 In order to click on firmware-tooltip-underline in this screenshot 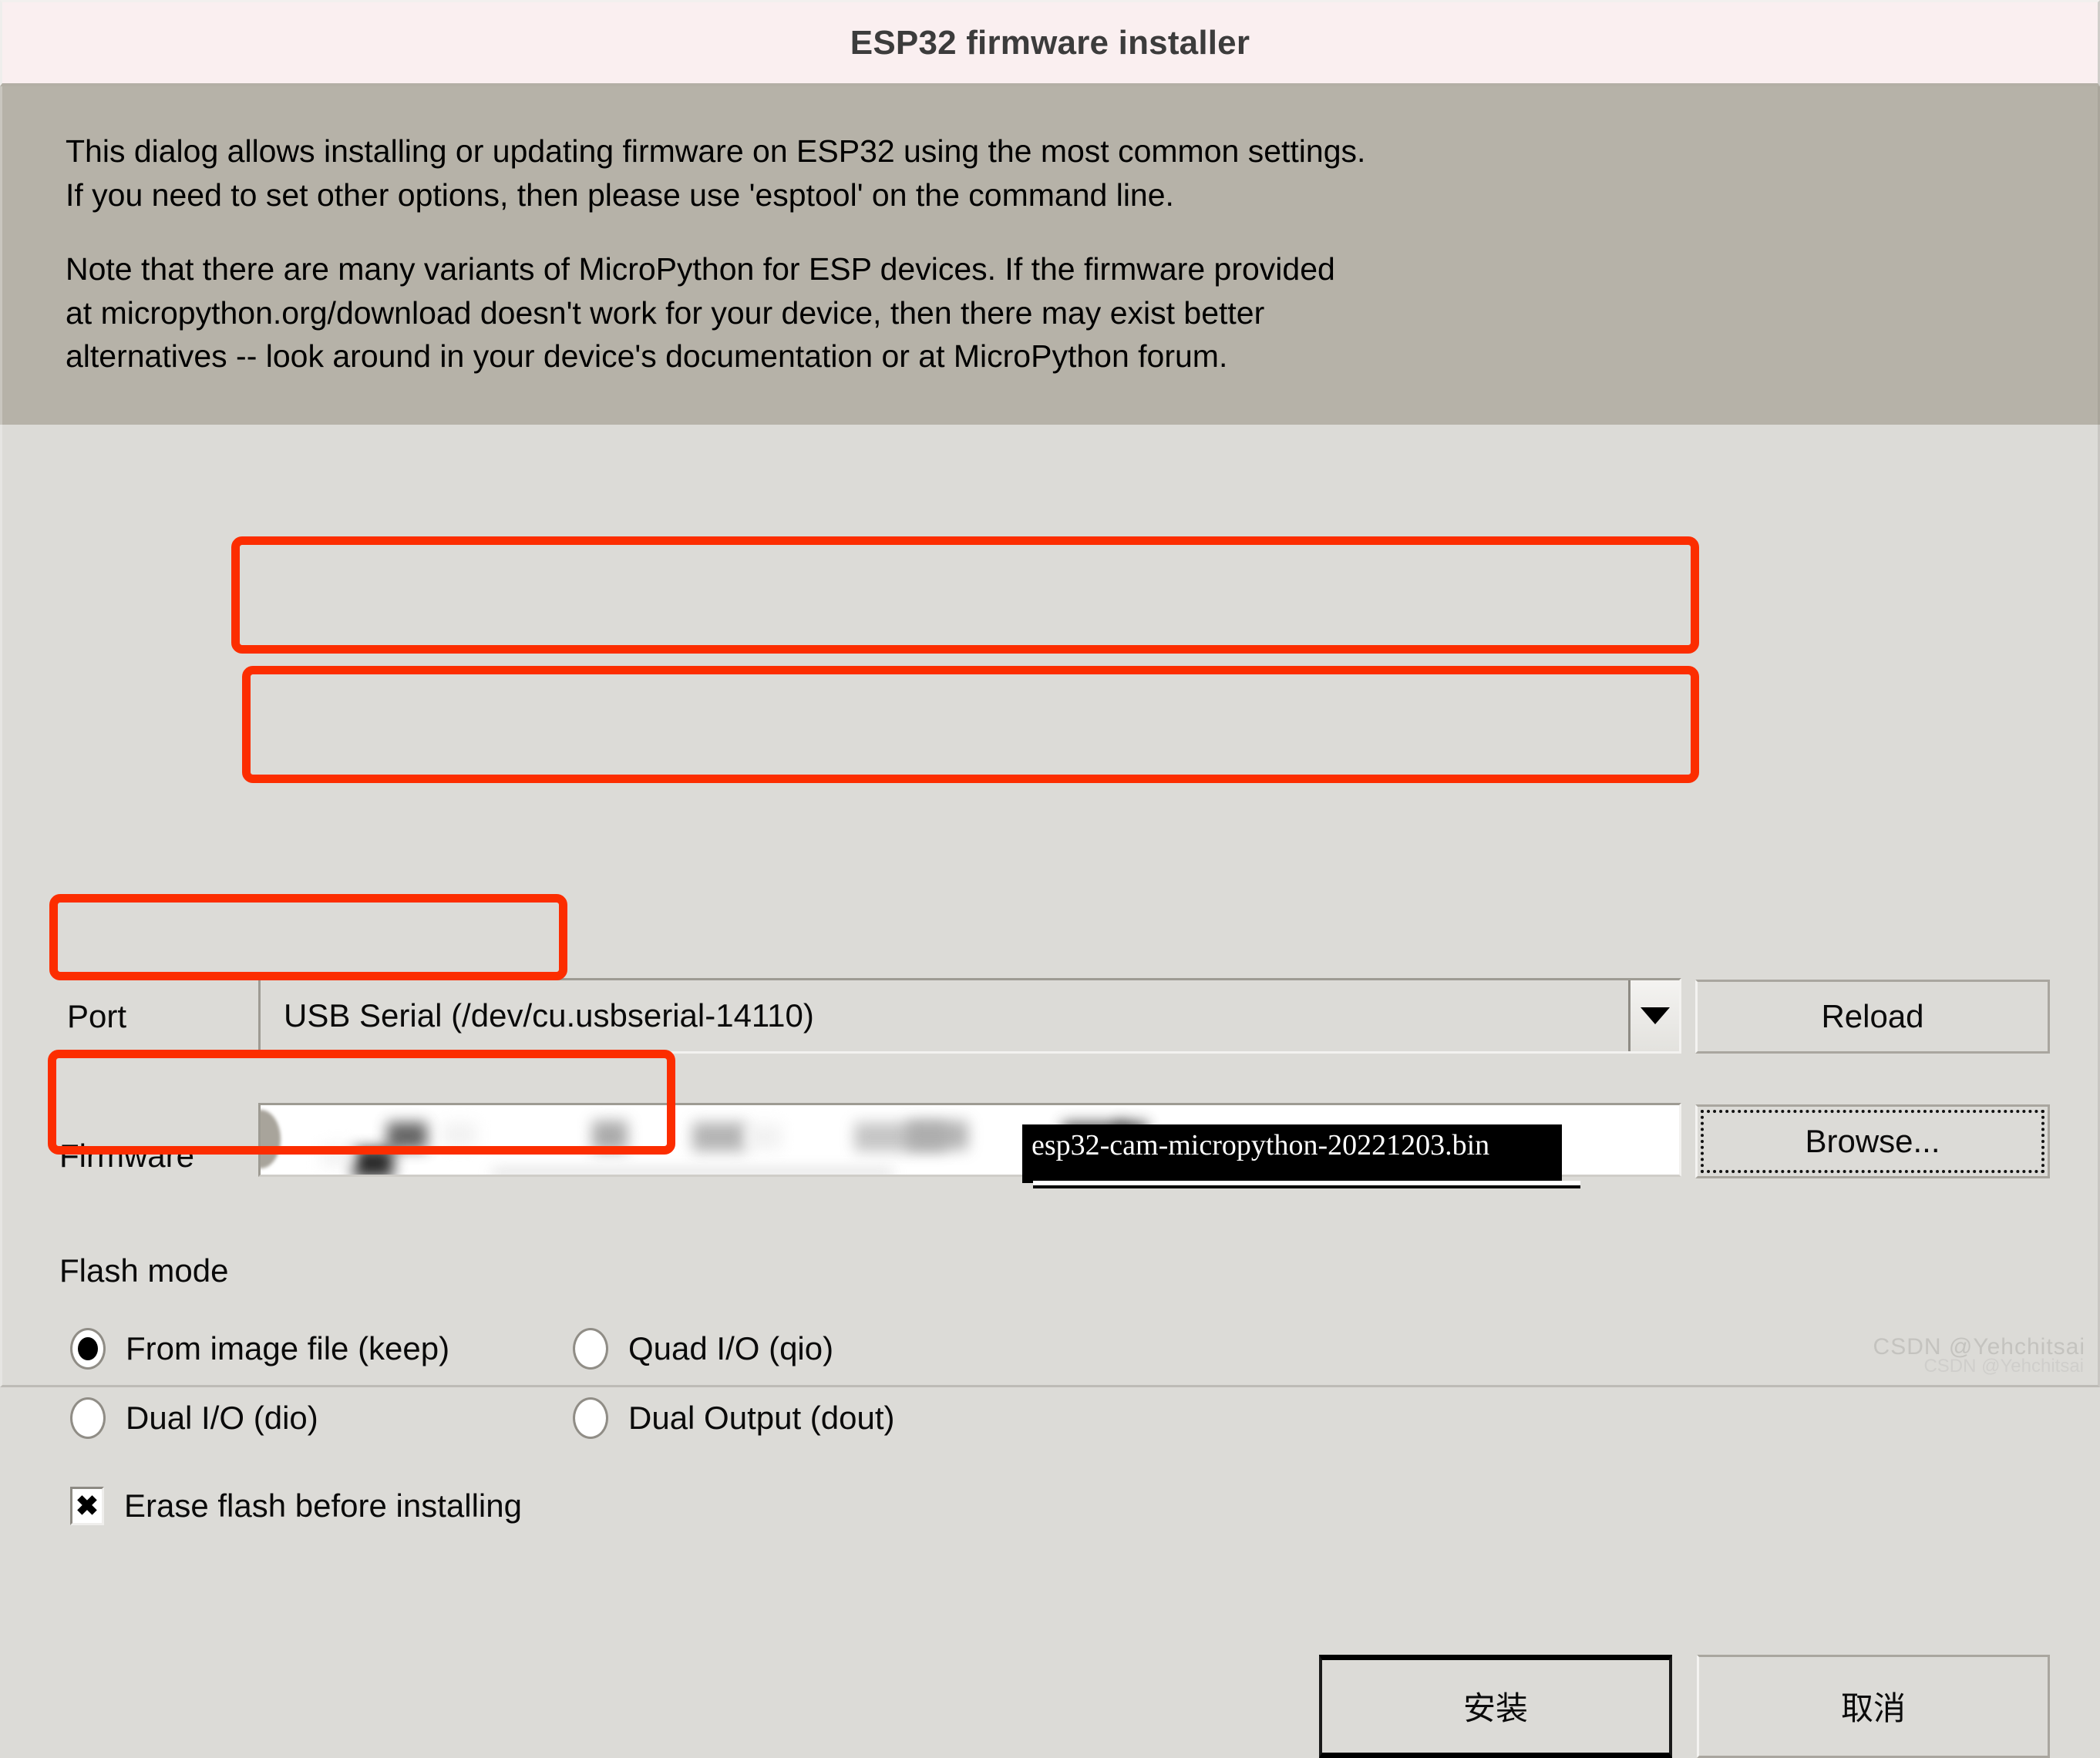, I will do `click(1306, 1184)`.